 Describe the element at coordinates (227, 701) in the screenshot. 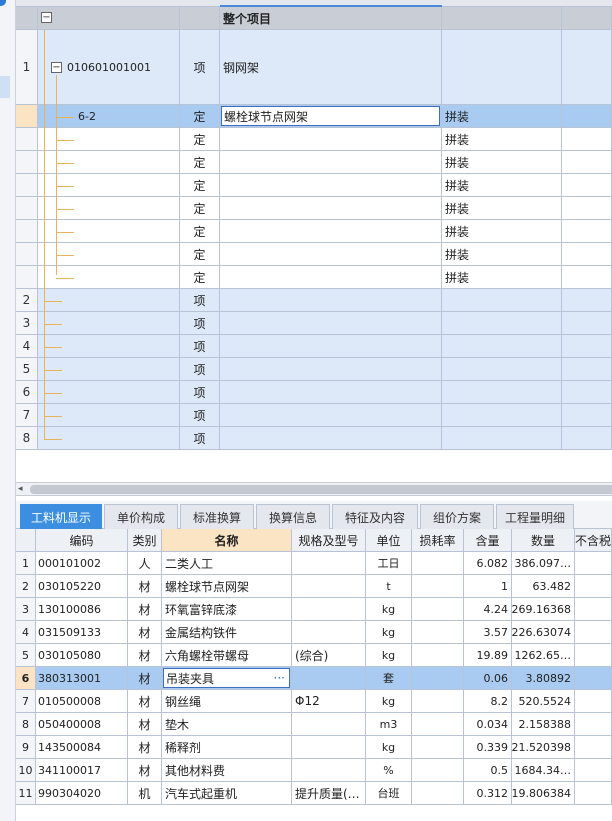

I see `name-cell: 钢丝绳` at that location.